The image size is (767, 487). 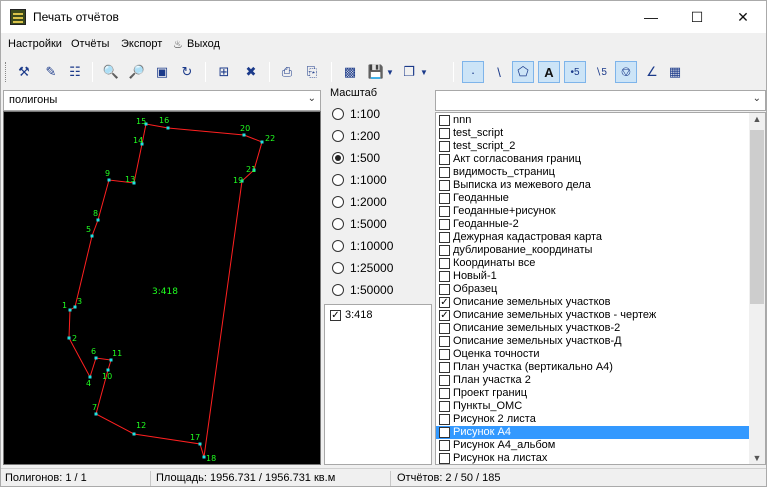 I want to click on settings-tool-icon: ⚒, so click(x=24, y=72).